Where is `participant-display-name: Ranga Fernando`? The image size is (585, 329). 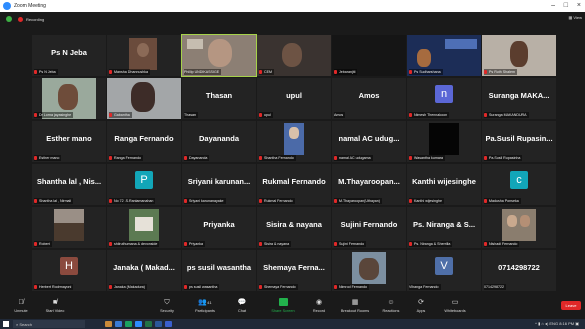 participant-display-name: Ranga Fernando is located at coordinates (144, 138).